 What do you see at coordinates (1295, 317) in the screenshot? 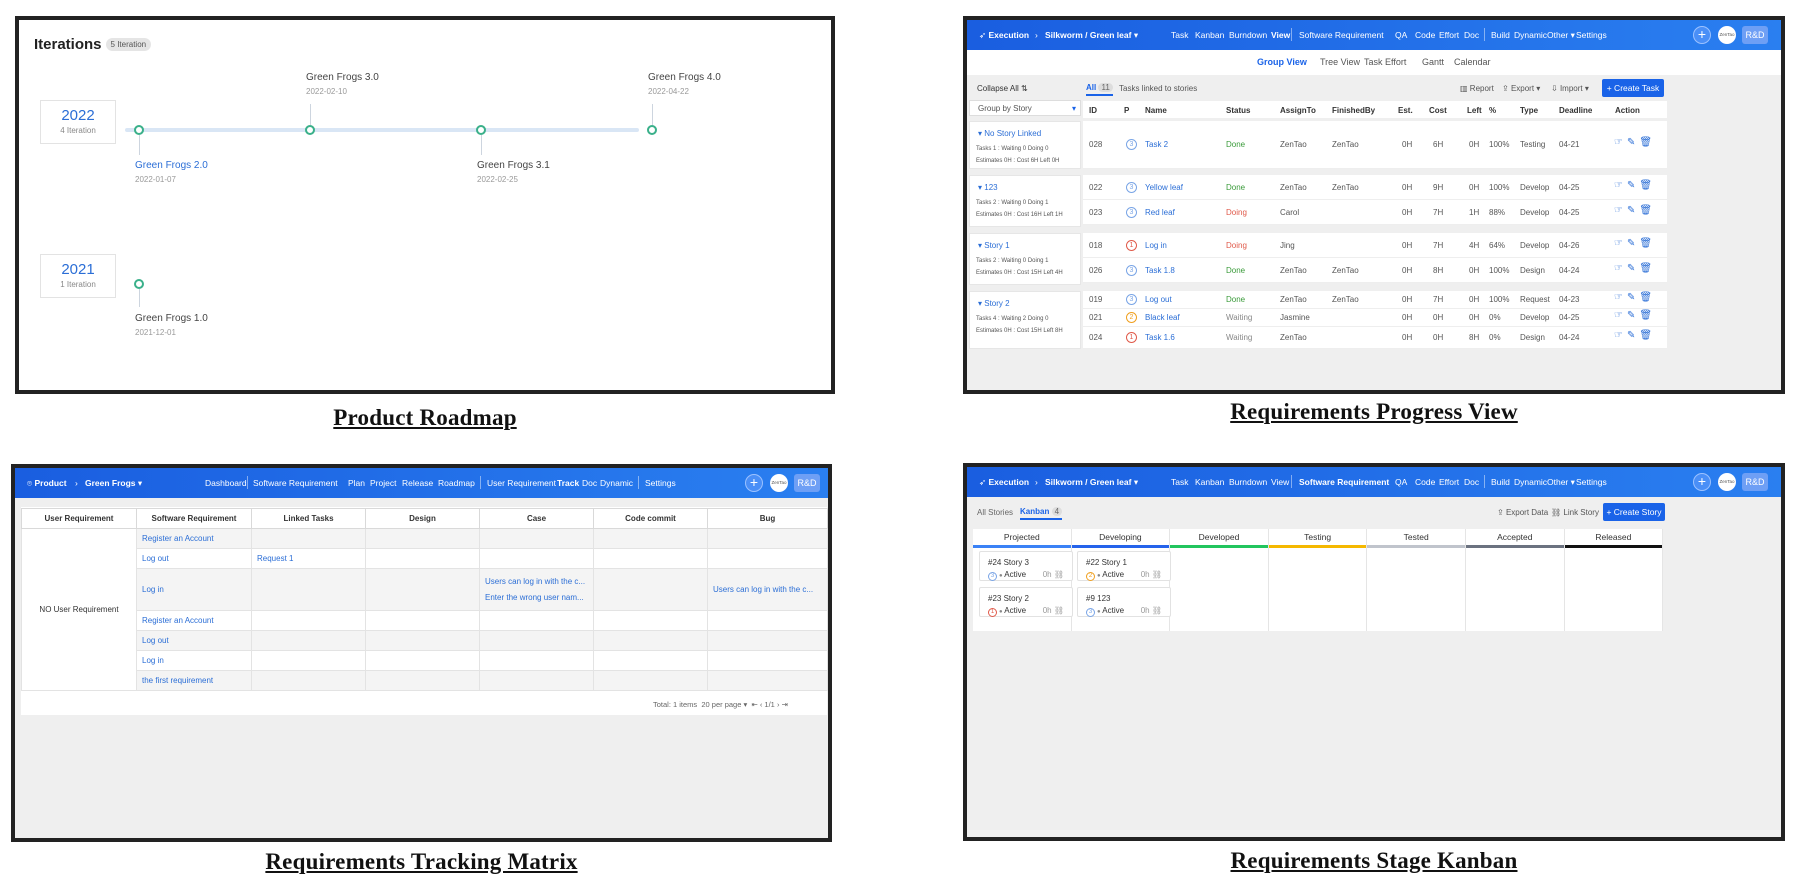
I see `task-assignee: Jasmine` at bounding box center [1295, 317].